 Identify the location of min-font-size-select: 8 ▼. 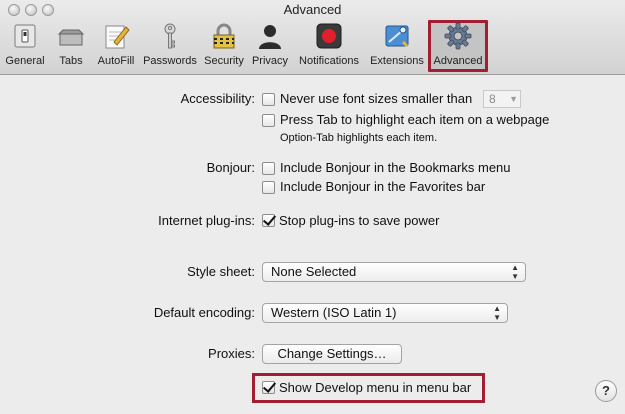
(502, 99).